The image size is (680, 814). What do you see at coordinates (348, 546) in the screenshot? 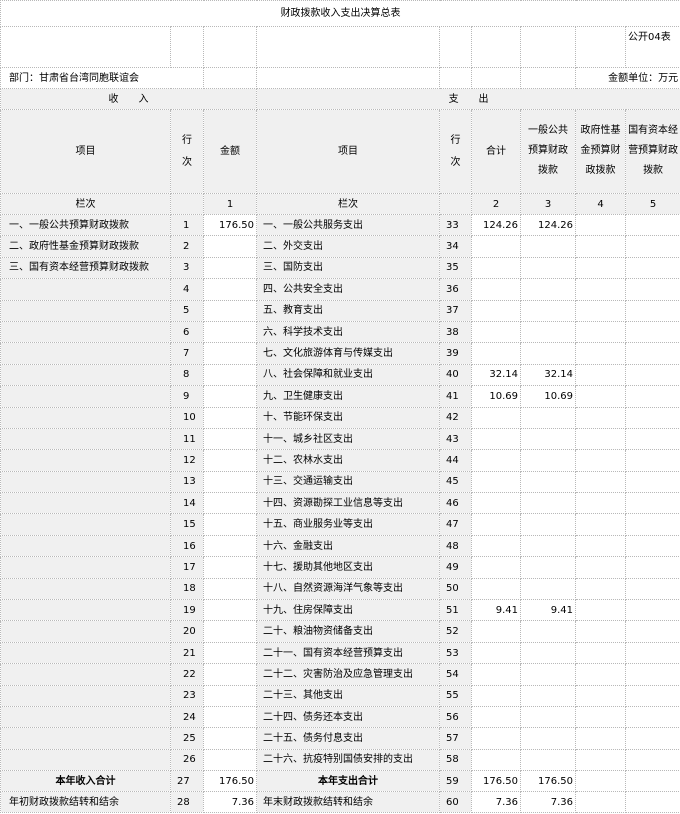
I see `expense-item: 十六、金融支出` at bounding box center [348, 546].